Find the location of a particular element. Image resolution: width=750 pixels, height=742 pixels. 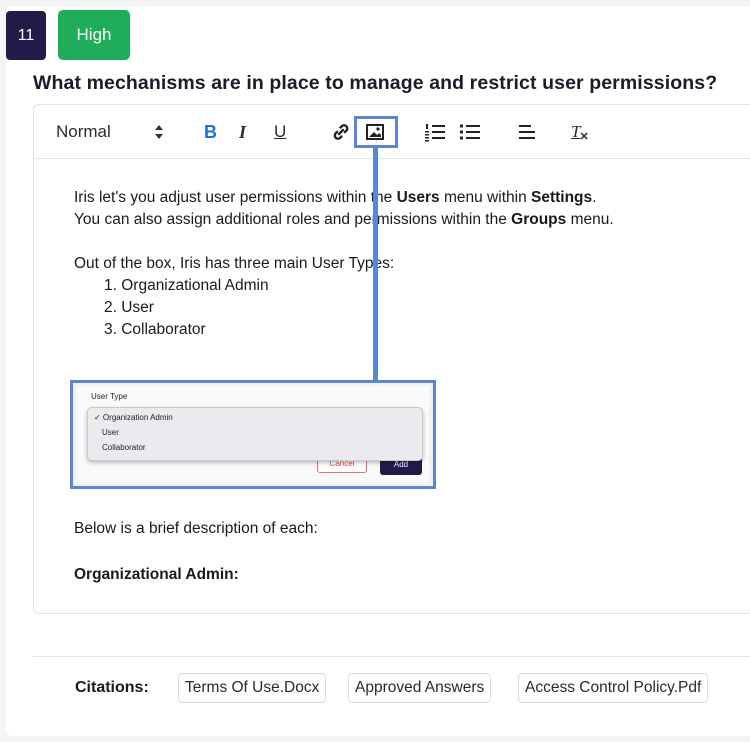

embed-option: ✓ Organization Admin is located at coordinates (133, 417).